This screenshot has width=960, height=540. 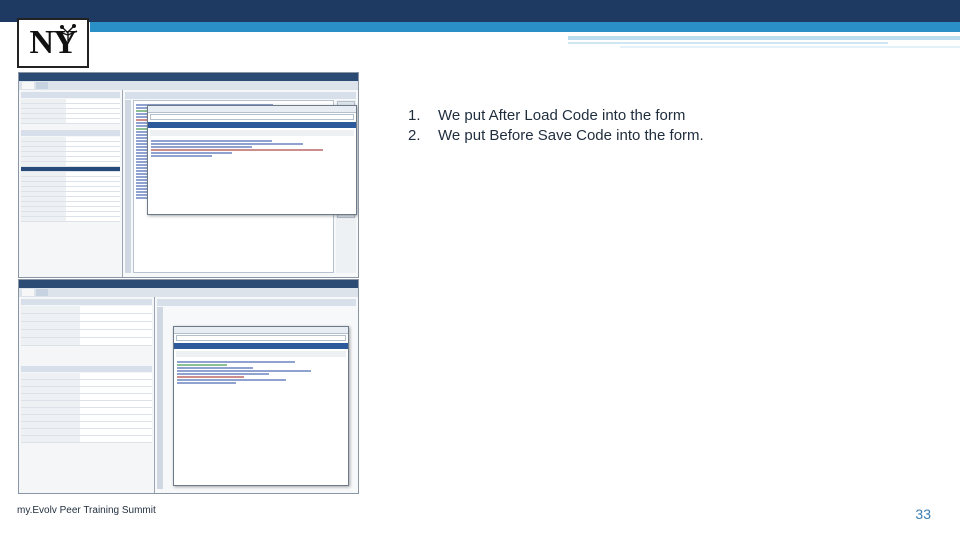 I want to click on note-number: 2., so click(x=414, y=135).